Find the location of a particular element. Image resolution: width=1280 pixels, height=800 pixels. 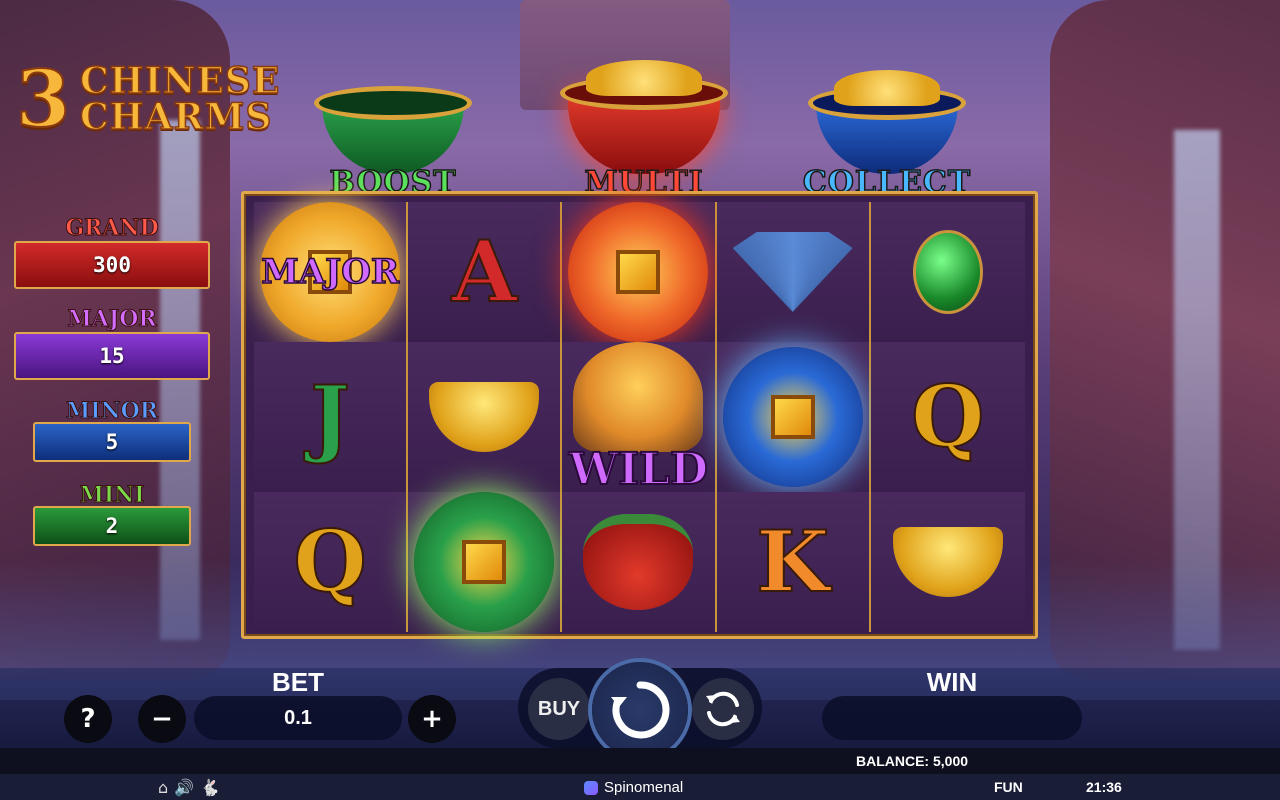

autoplay-icon is located at coordinates (723, 709).